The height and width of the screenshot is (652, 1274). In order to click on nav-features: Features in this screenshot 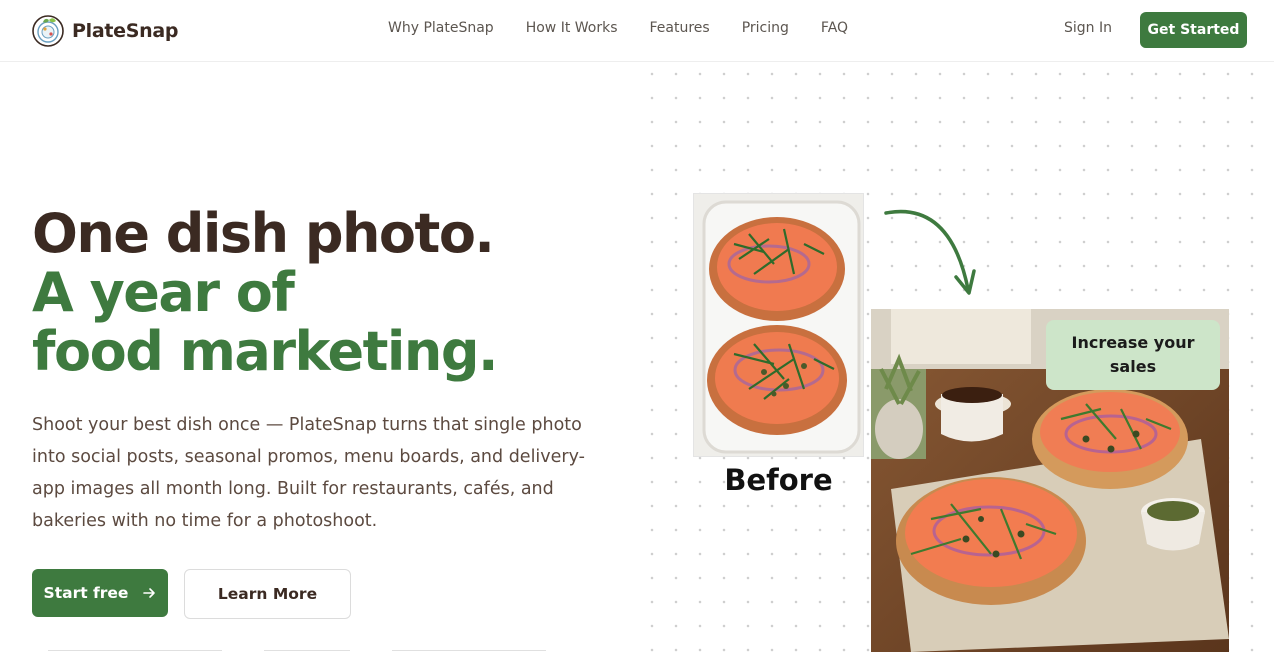, I will do `click(680, 28)`.